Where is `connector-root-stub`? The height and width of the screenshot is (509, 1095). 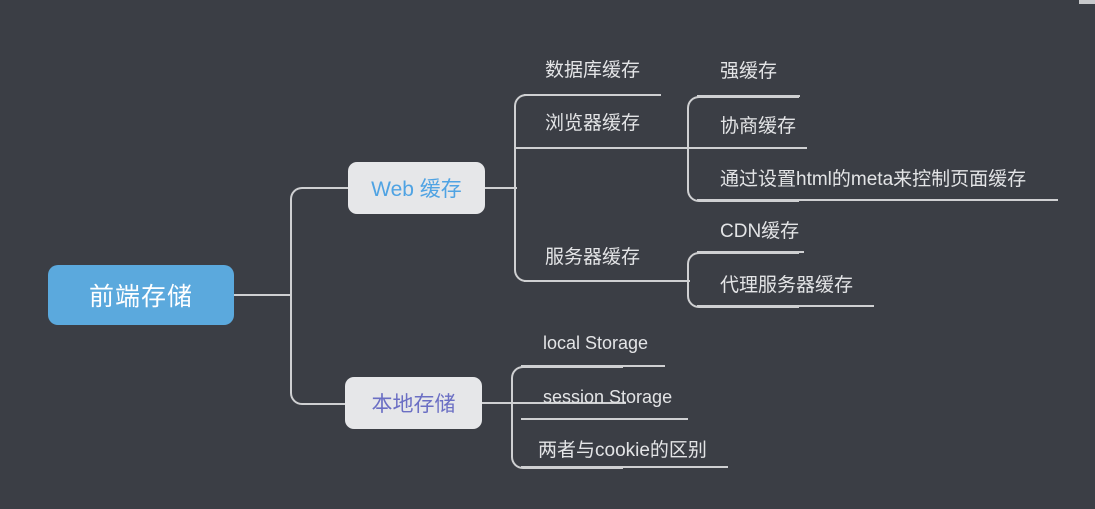
connector-root-stub is located at coordinates (263, 295).